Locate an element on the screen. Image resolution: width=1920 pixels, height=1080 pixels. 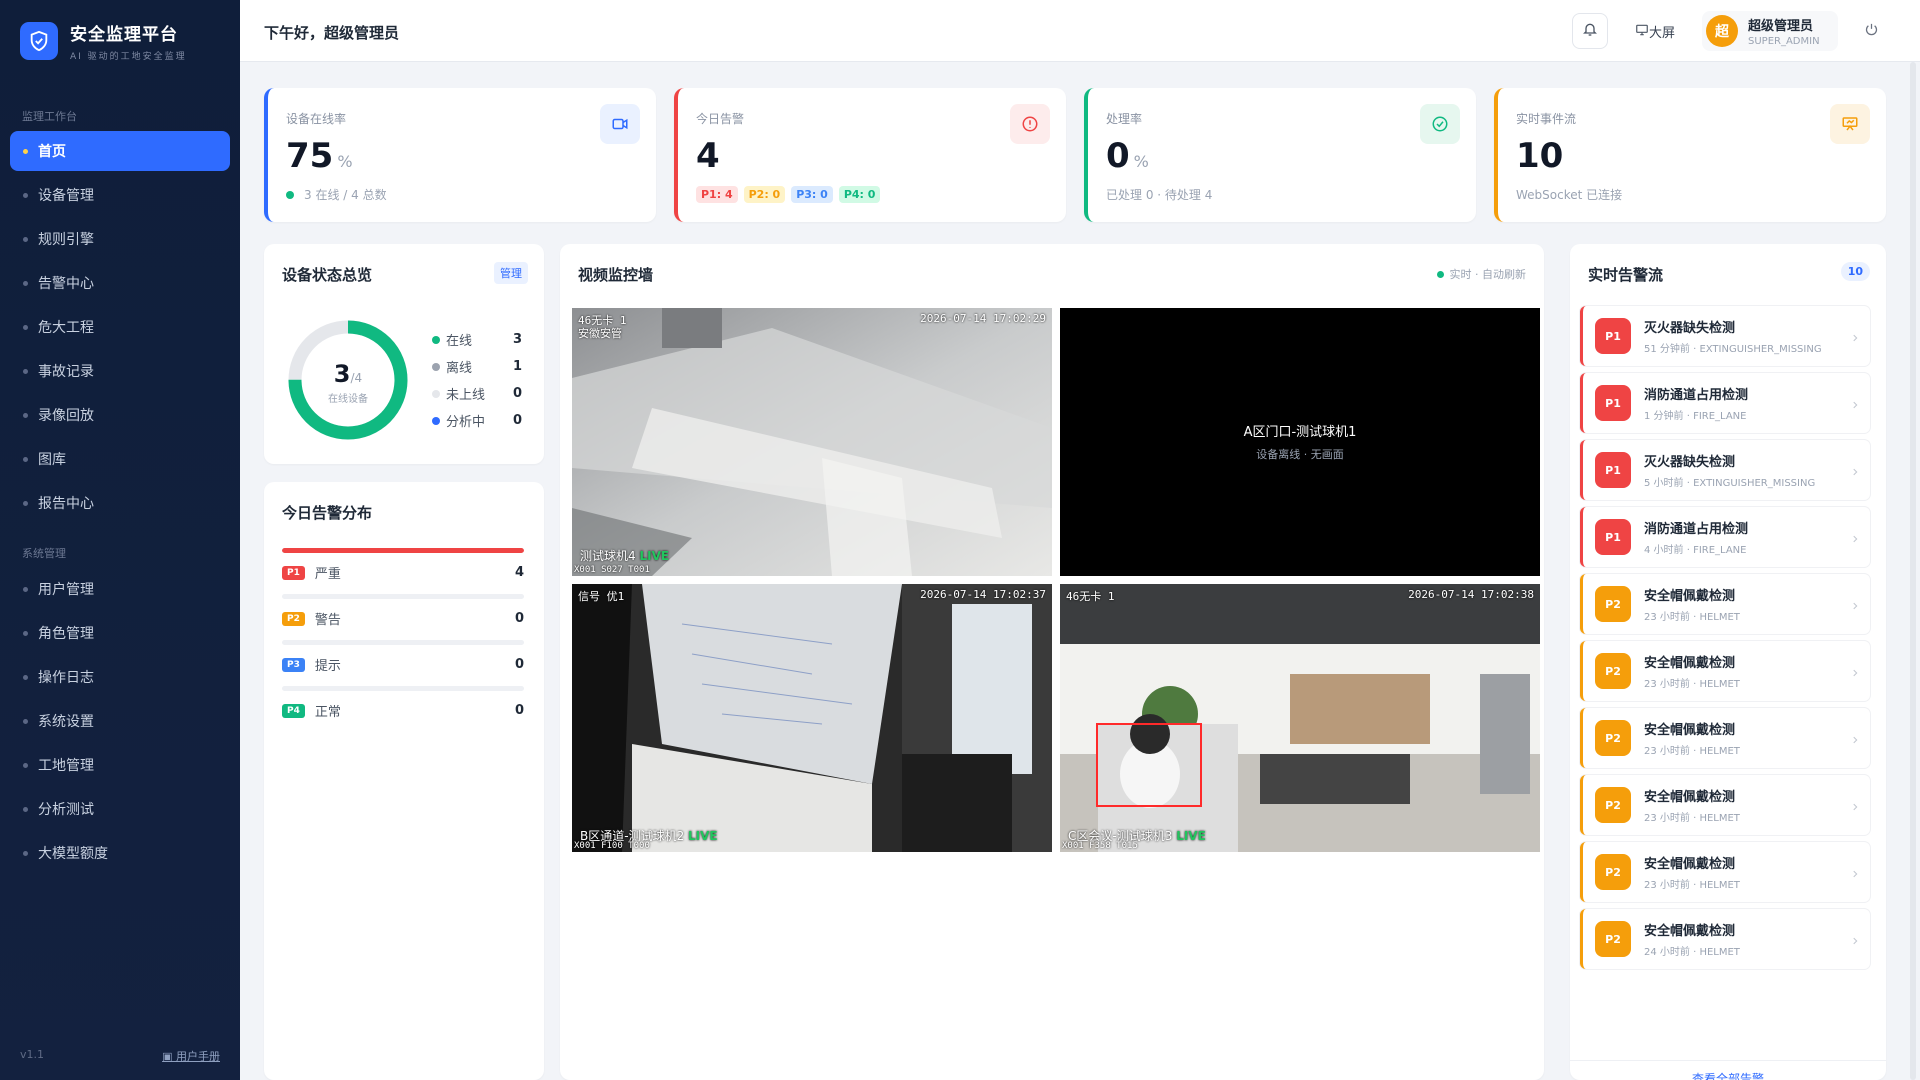
panel-title: 今日告警分布 is located at coordinates (327, 513).